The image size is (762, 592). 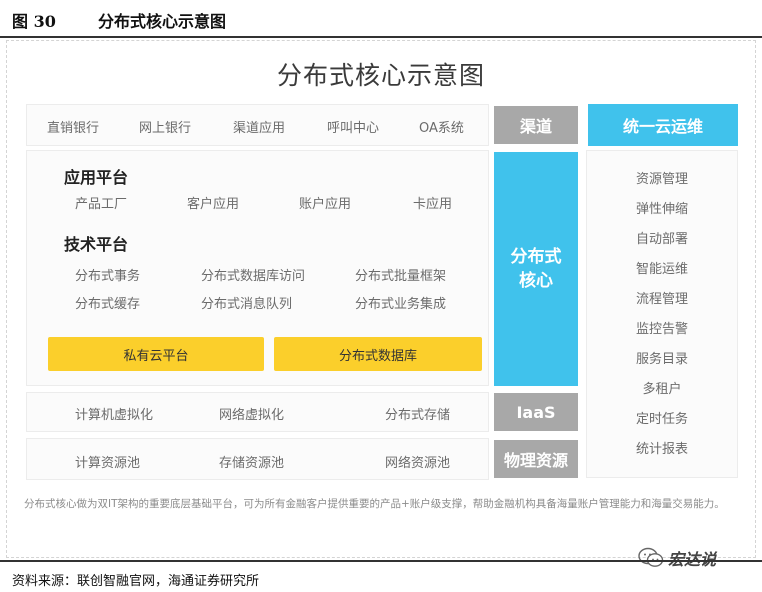 I want to click on channel-item: 呼叫中心, so click(x=353, y=128).